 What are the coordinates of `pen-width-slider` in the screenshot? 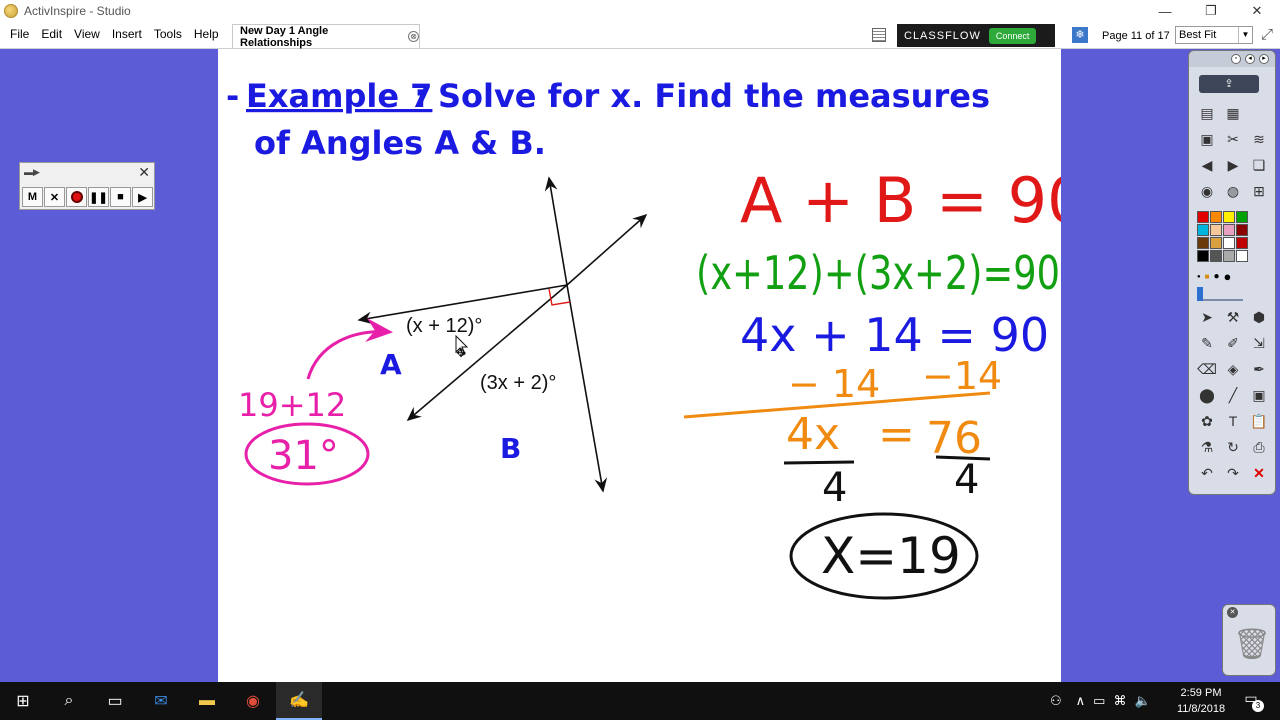 It's located at (1220, 294).